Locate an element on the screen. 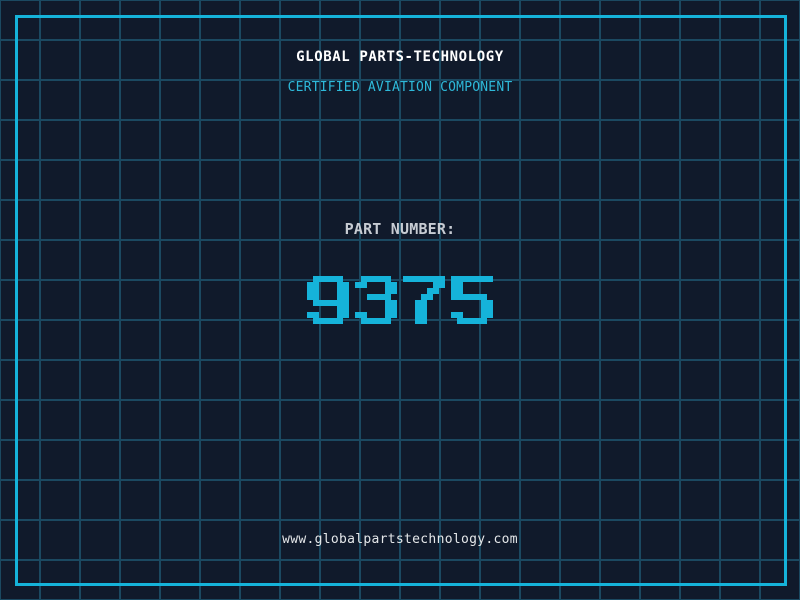  page-subtitle: CERTIFIED AVIATION COMPONENT is located at coordinates (400, 87).